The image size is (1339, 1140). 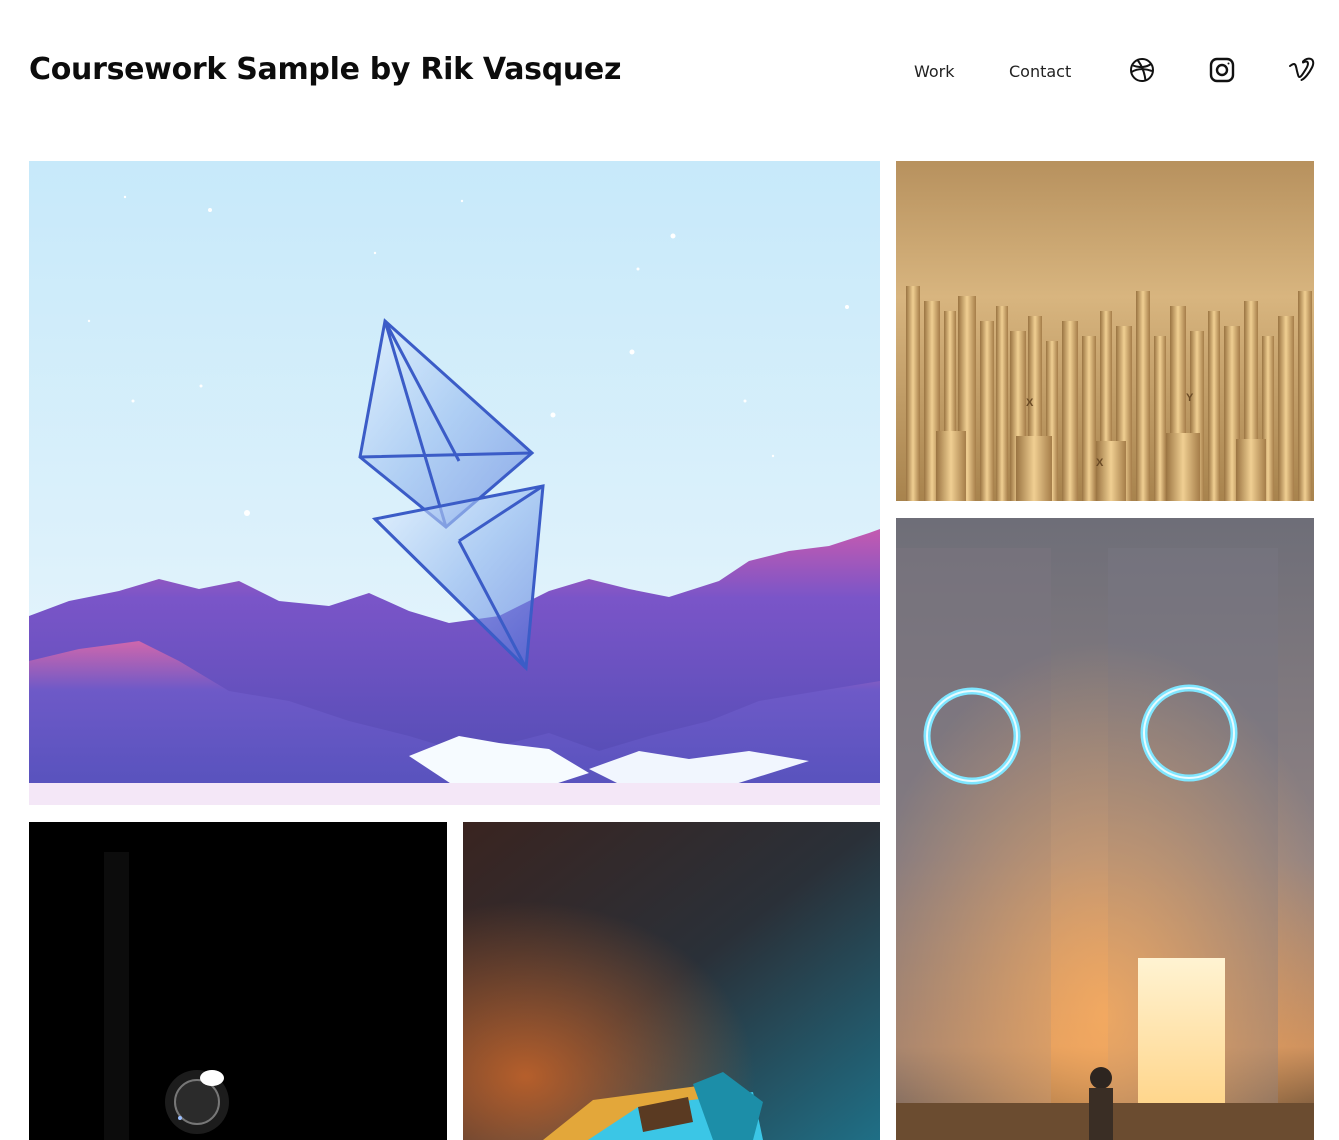 I want to click on teal-blocks-image, so click(x=671, y=981).